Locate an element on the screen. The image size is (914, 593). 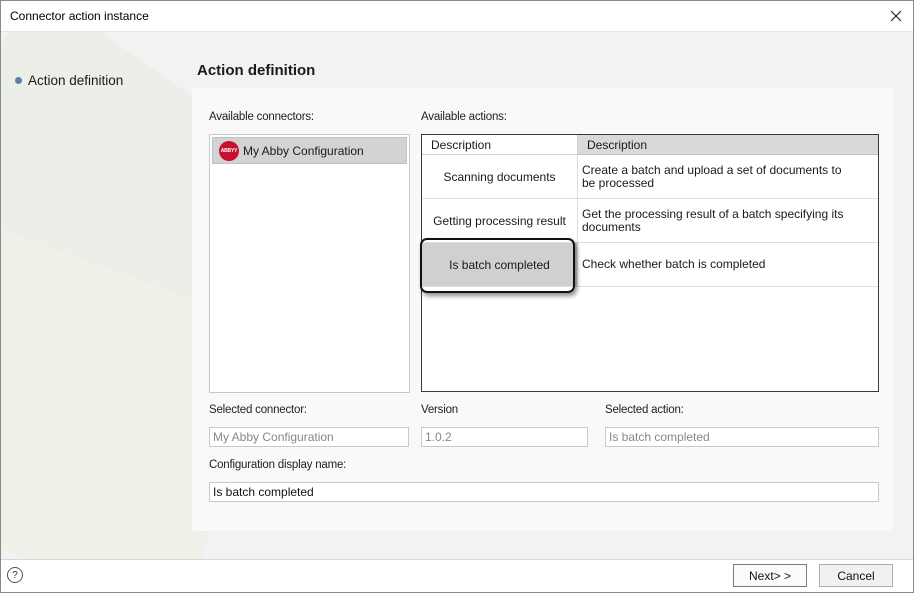
config-display-name-label: Configuration display name: is located at coordinates (278, 465).